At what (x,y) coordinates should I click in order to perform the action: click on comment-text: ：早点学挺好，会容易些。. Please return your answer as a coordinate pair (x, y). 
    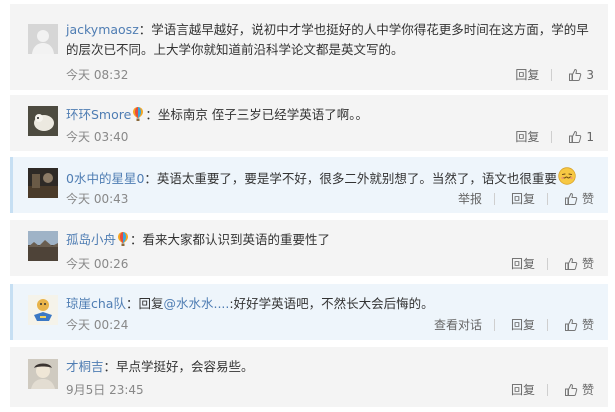
    Looking at the image, I should click on (178, 366).